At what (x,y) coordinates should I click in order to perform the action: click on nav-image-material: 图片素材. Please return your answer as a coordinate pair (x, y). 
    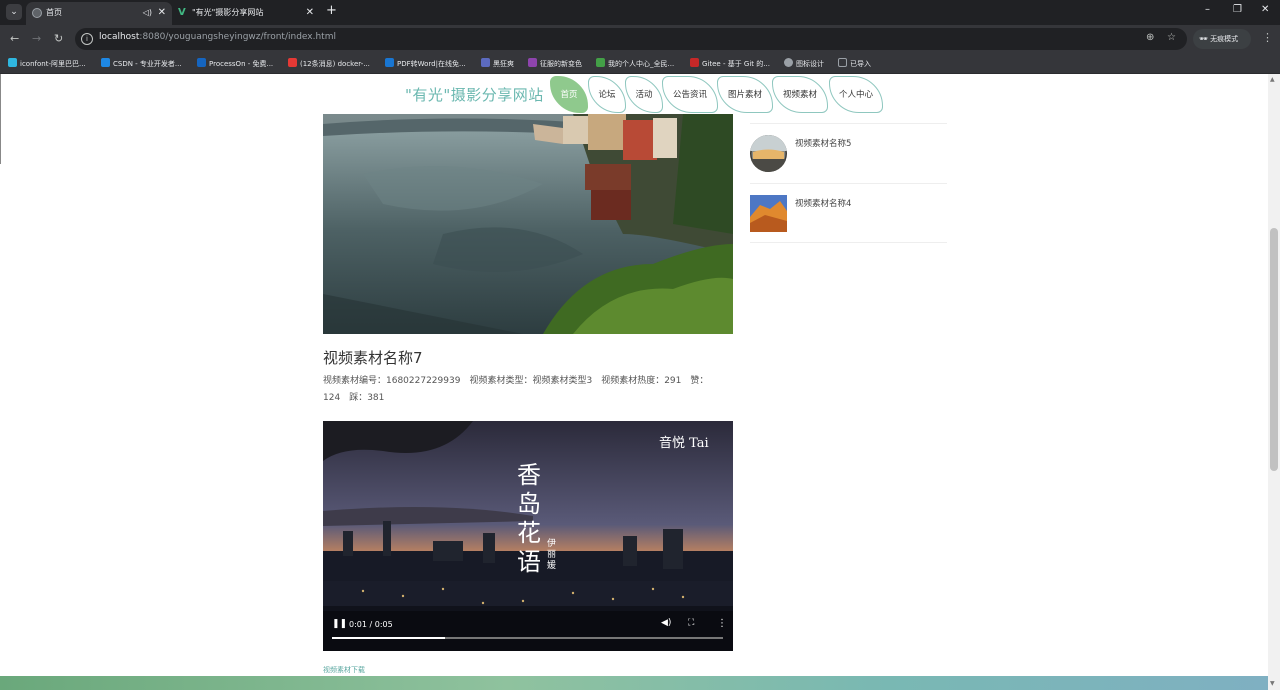
    Looking at the image, I should click on (745, 94).